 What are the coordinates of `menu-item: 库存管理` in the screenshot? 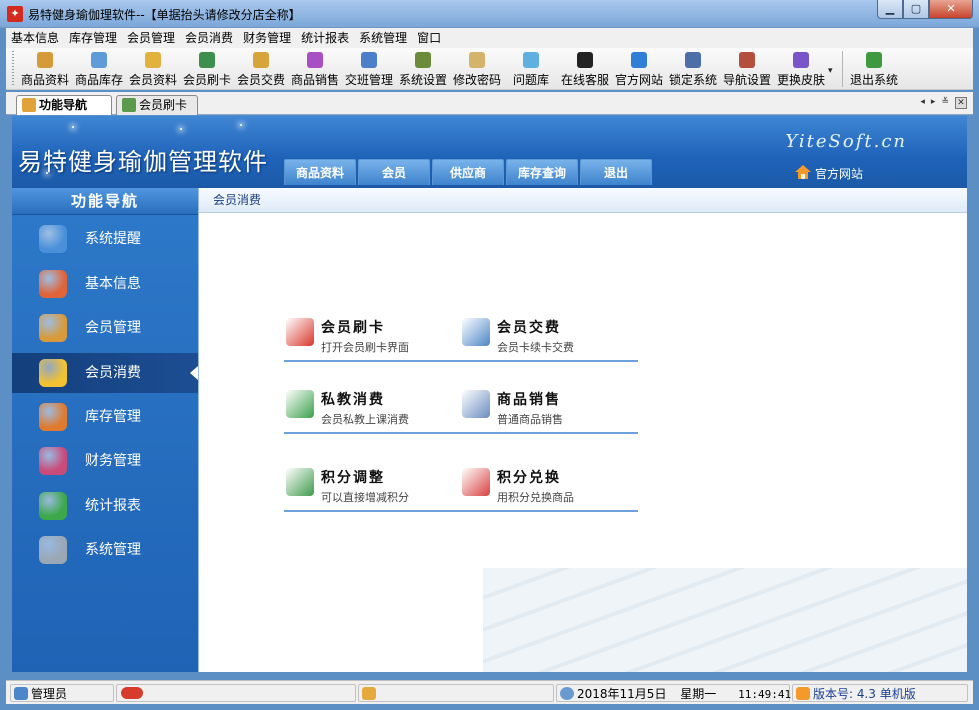 It's located at (93, 38).